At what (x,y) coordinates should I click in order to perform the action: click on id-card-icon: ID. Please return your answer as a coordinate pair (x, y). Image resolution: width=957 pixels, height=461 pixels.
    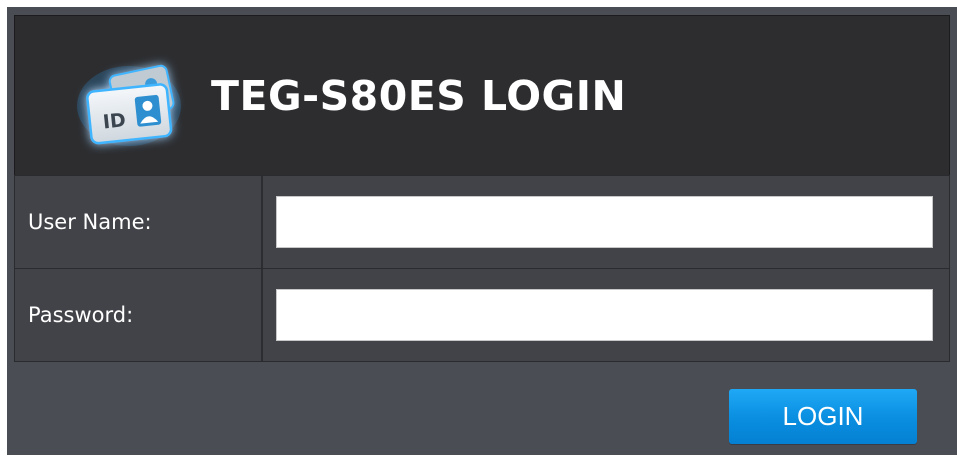
    Looking at the image, I should click on (129, 105).